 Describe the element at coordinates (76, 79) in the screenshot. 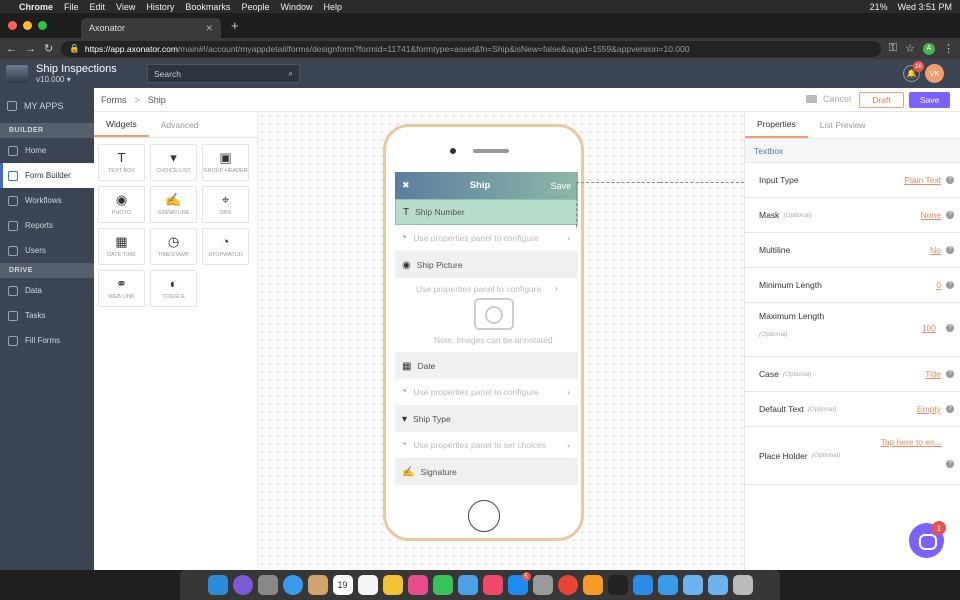

I see `app-version: v10.000 ▾` at that location.